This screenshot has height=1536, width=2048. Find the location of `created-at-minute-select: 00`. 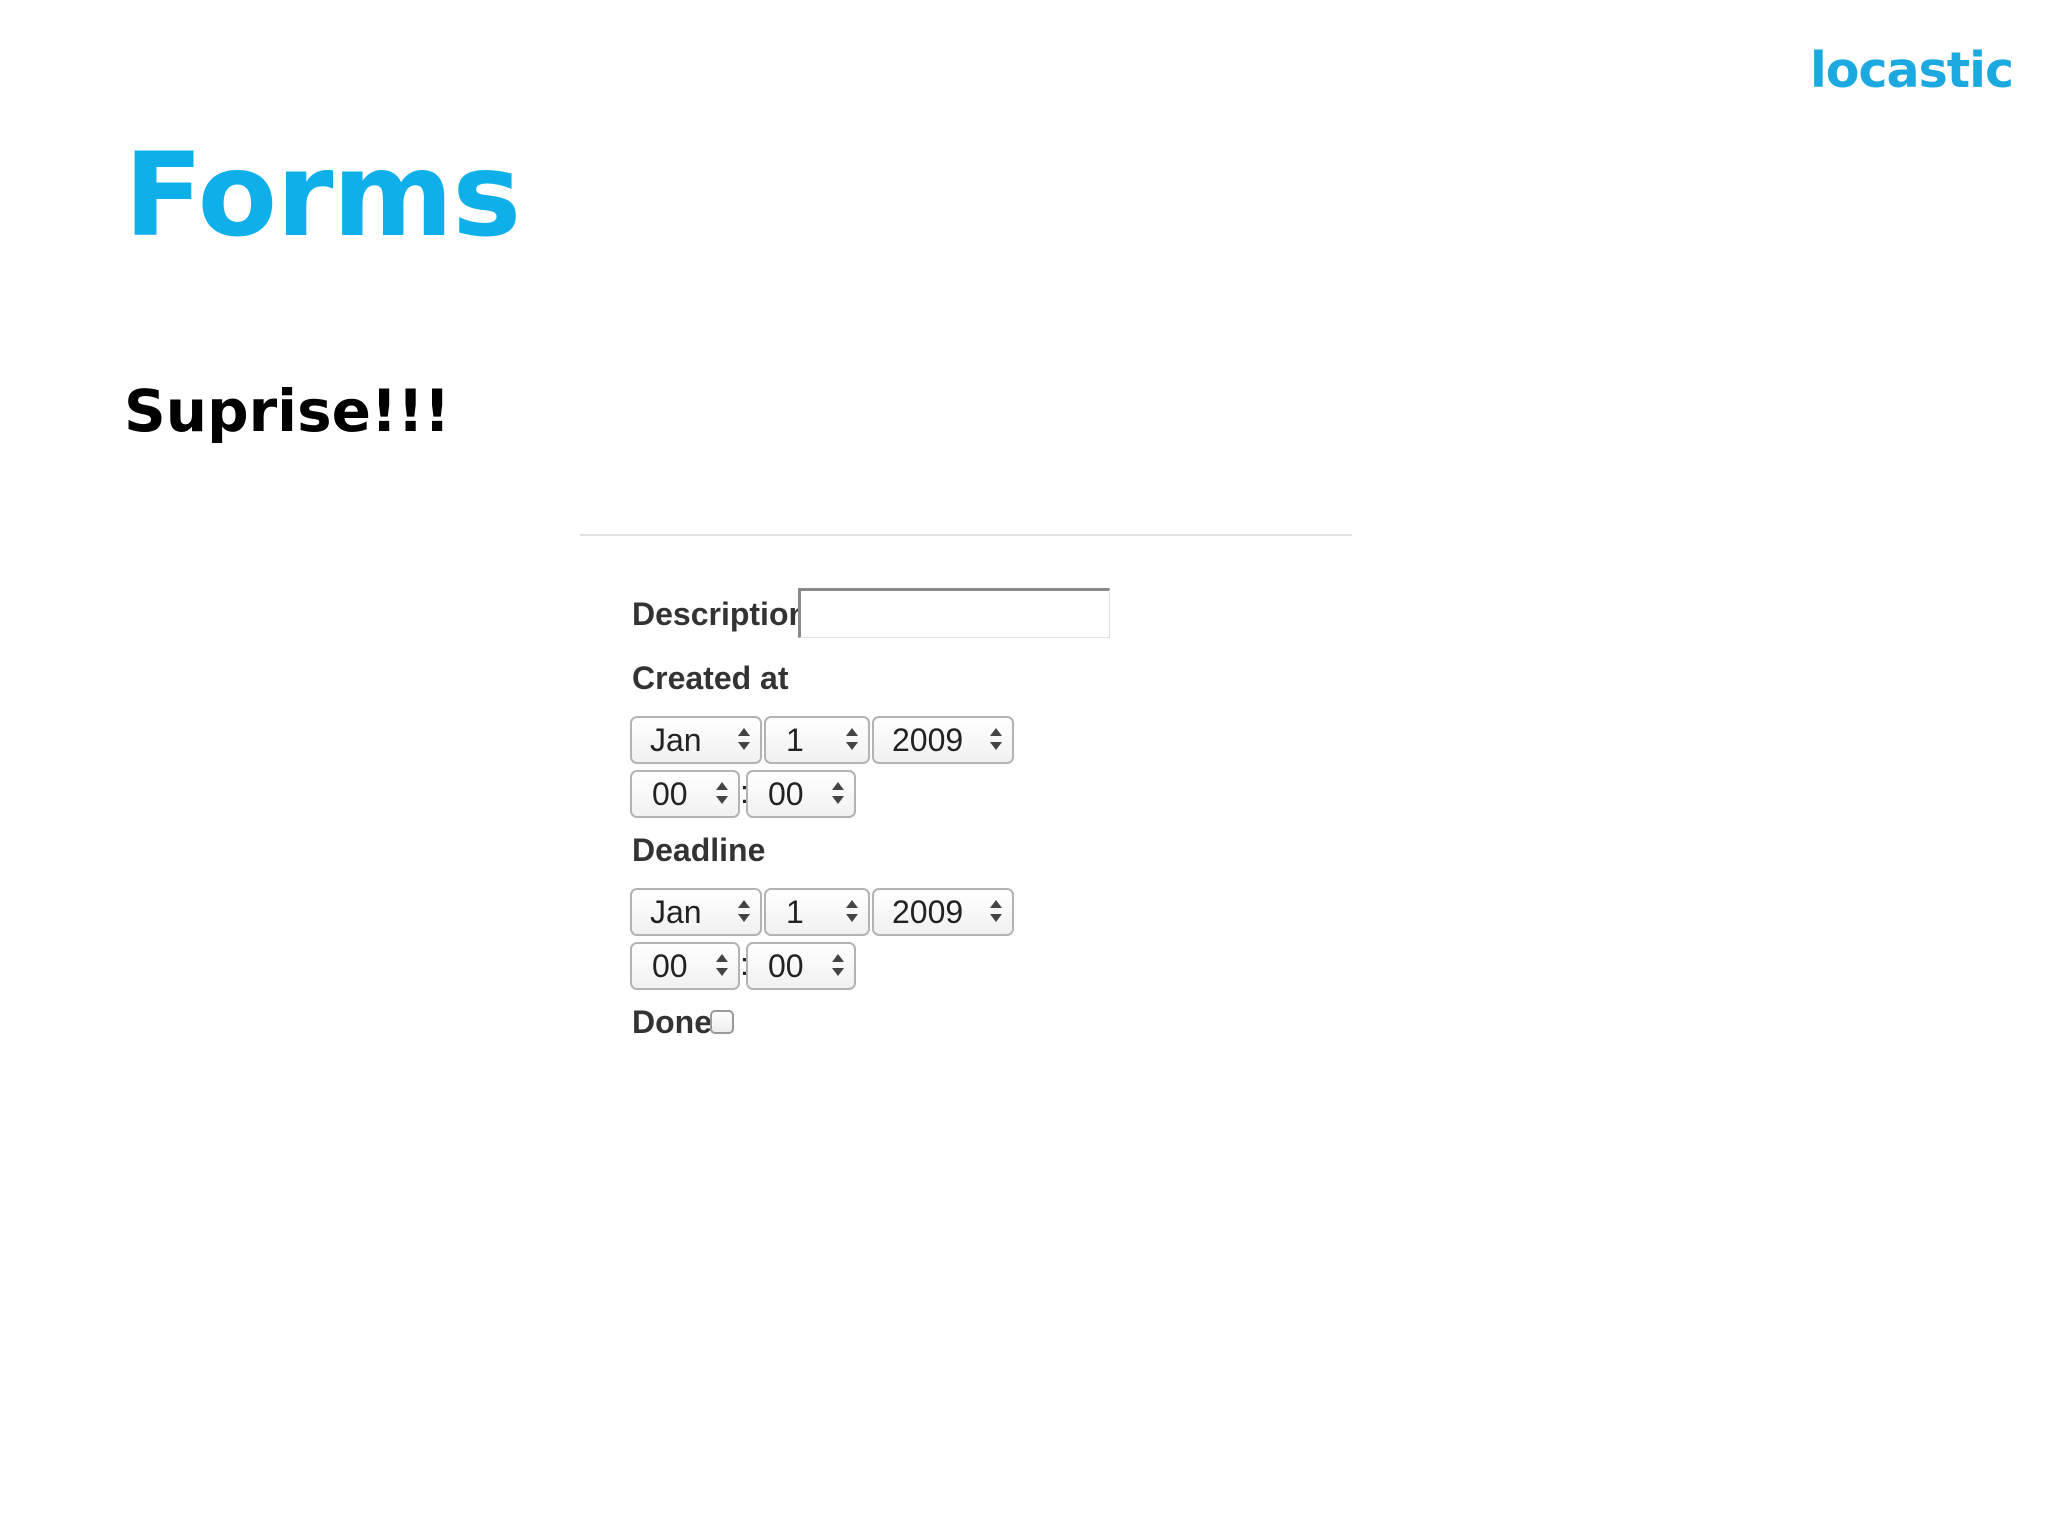

created-at-minute-select: 00 is located at coordinates (801, 794).